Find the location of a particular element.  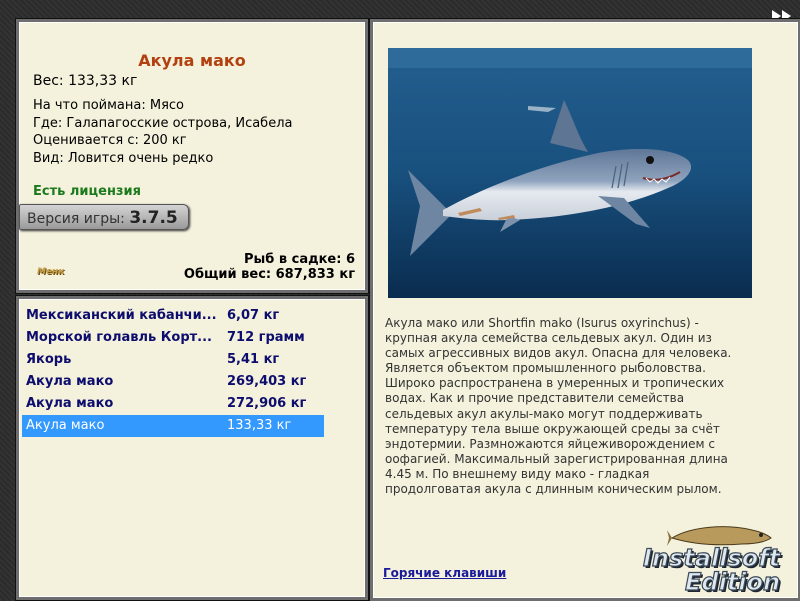

catch-item-weight: 133,33 кг is located at coordinates (259, 425).